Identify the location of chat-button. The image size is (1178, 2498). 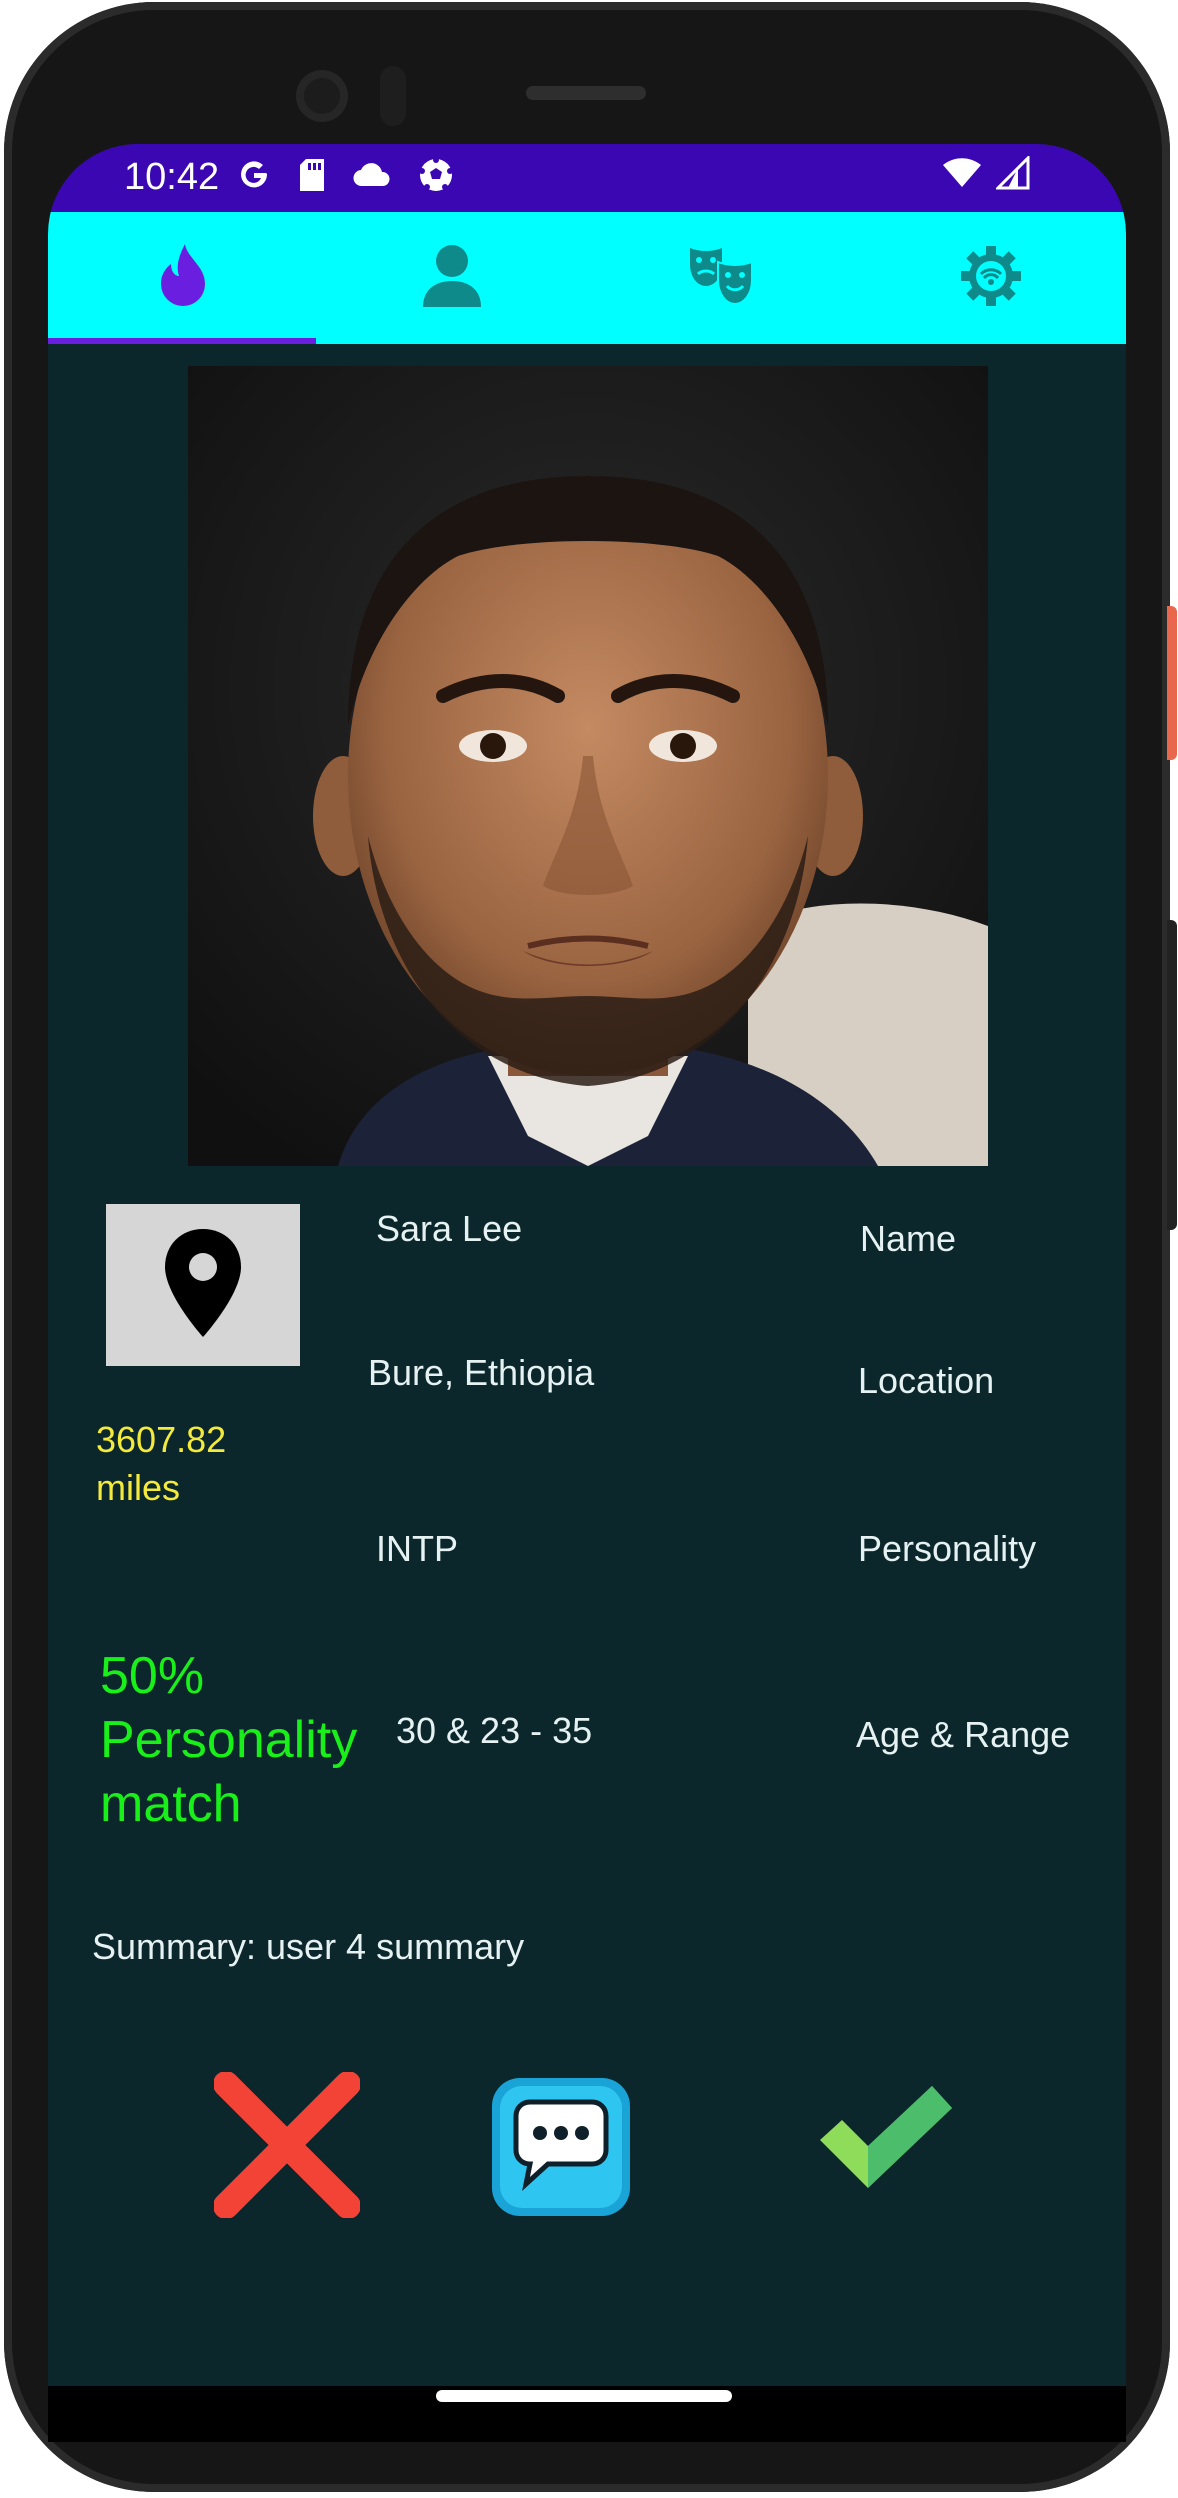
(561, 2149).